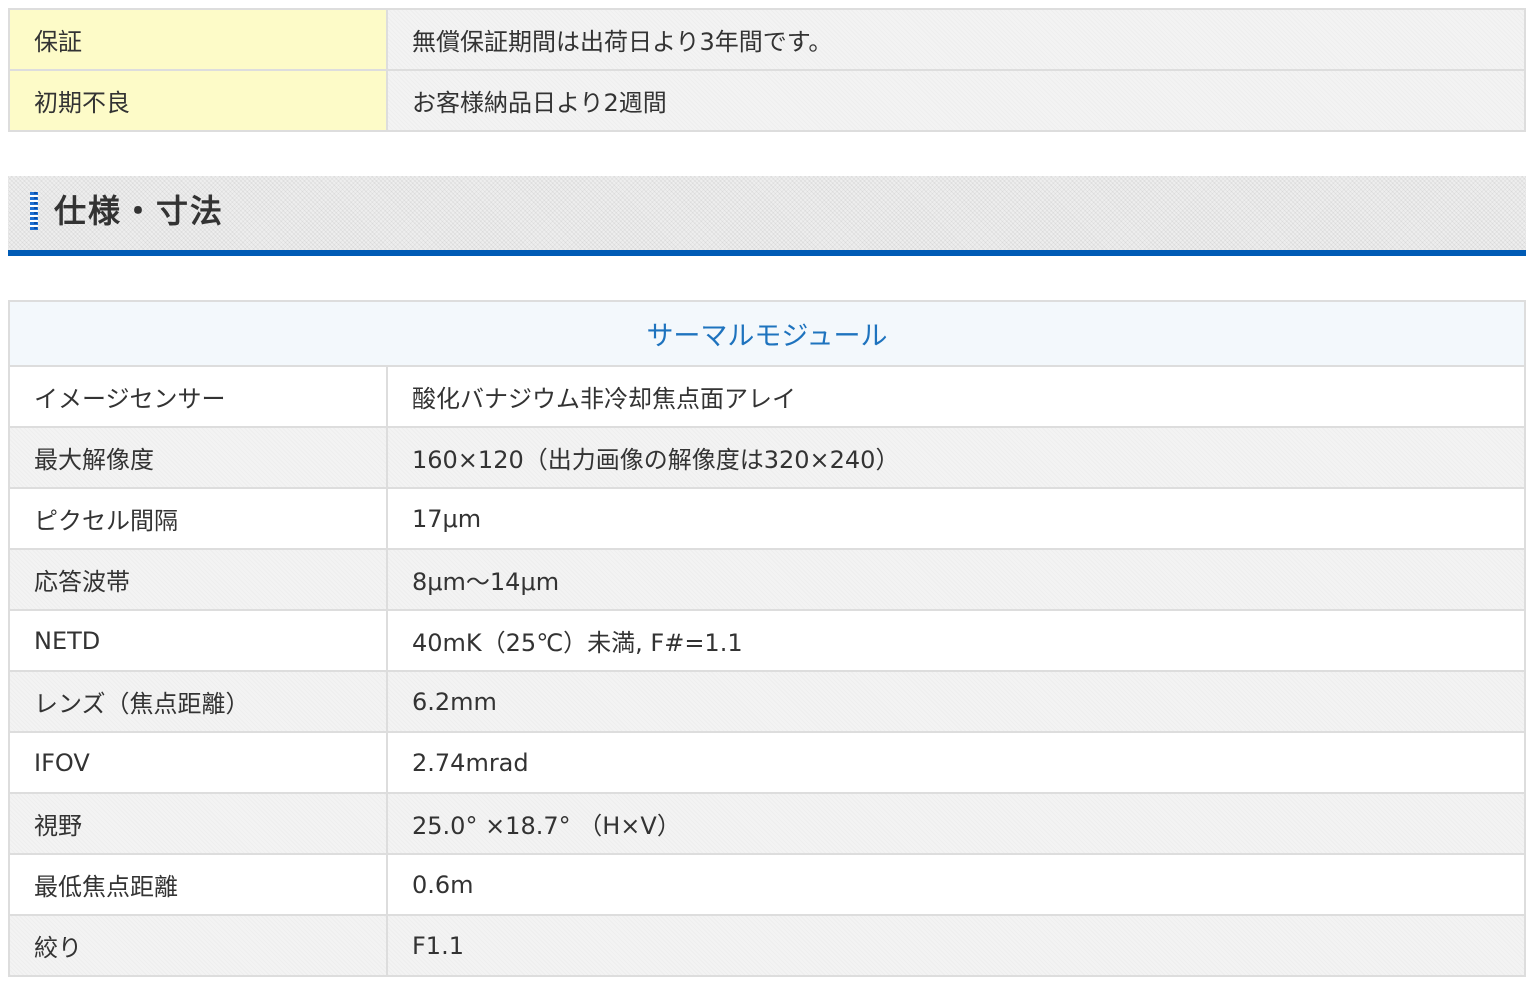  Describe the element at coordinates (956, 396) in the screenshot. I see `spec-value: 酸化バナジウム非冷却焦点面アレイ` at that location.